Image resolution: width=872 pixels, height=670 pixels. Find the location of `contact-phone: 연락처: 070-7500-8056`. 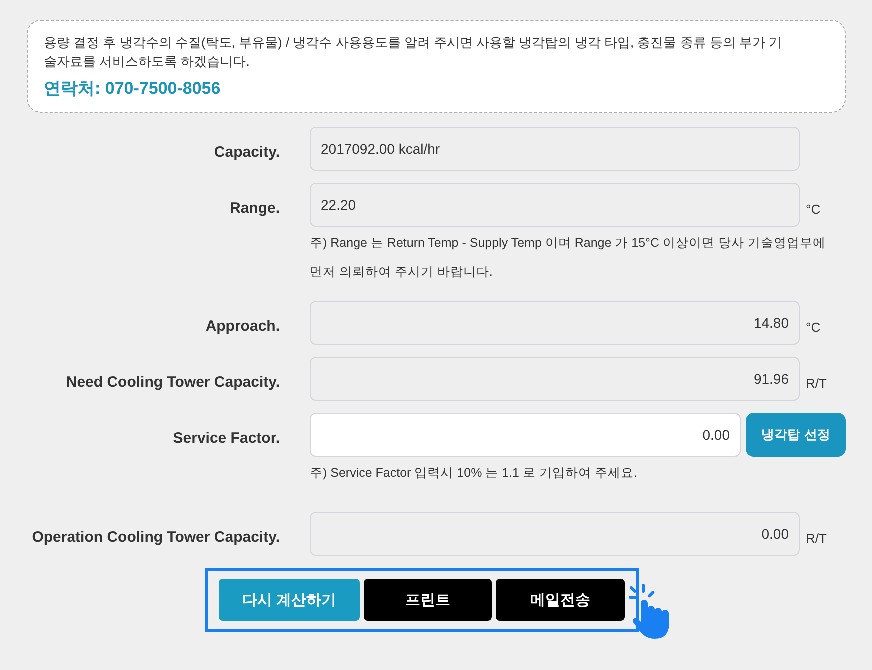

contact-phone: 연락처: 070-7500-8056 is located at coordinates (133, 89).